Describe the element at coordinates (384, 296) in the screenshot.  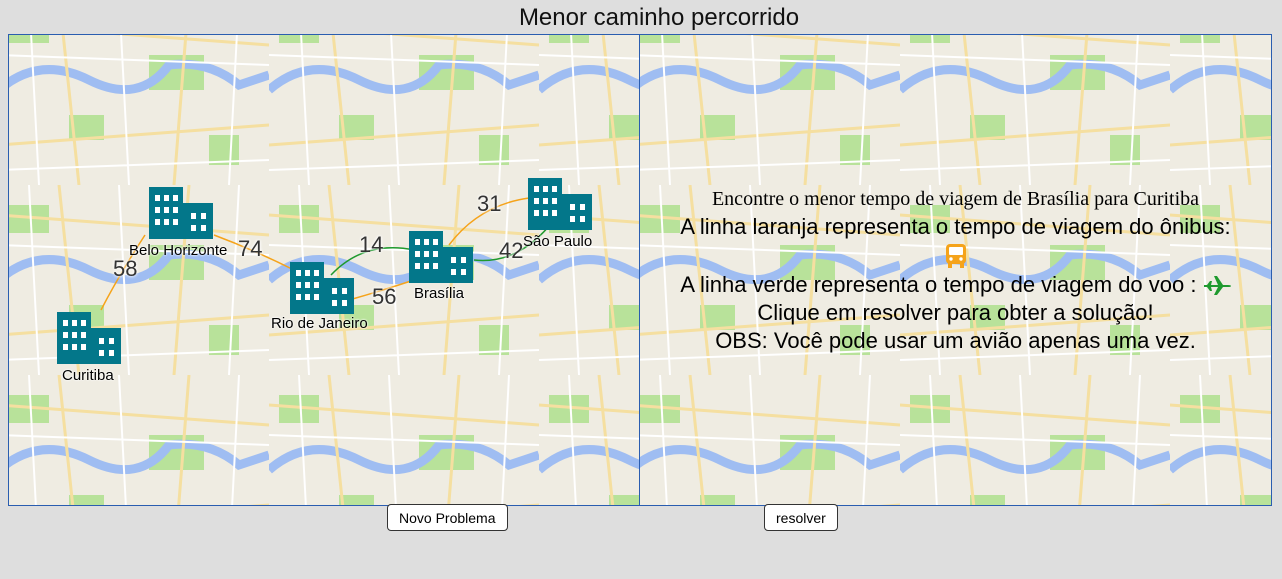
I see `edge-weight-rio-brasilia-bus: 56` at that location.